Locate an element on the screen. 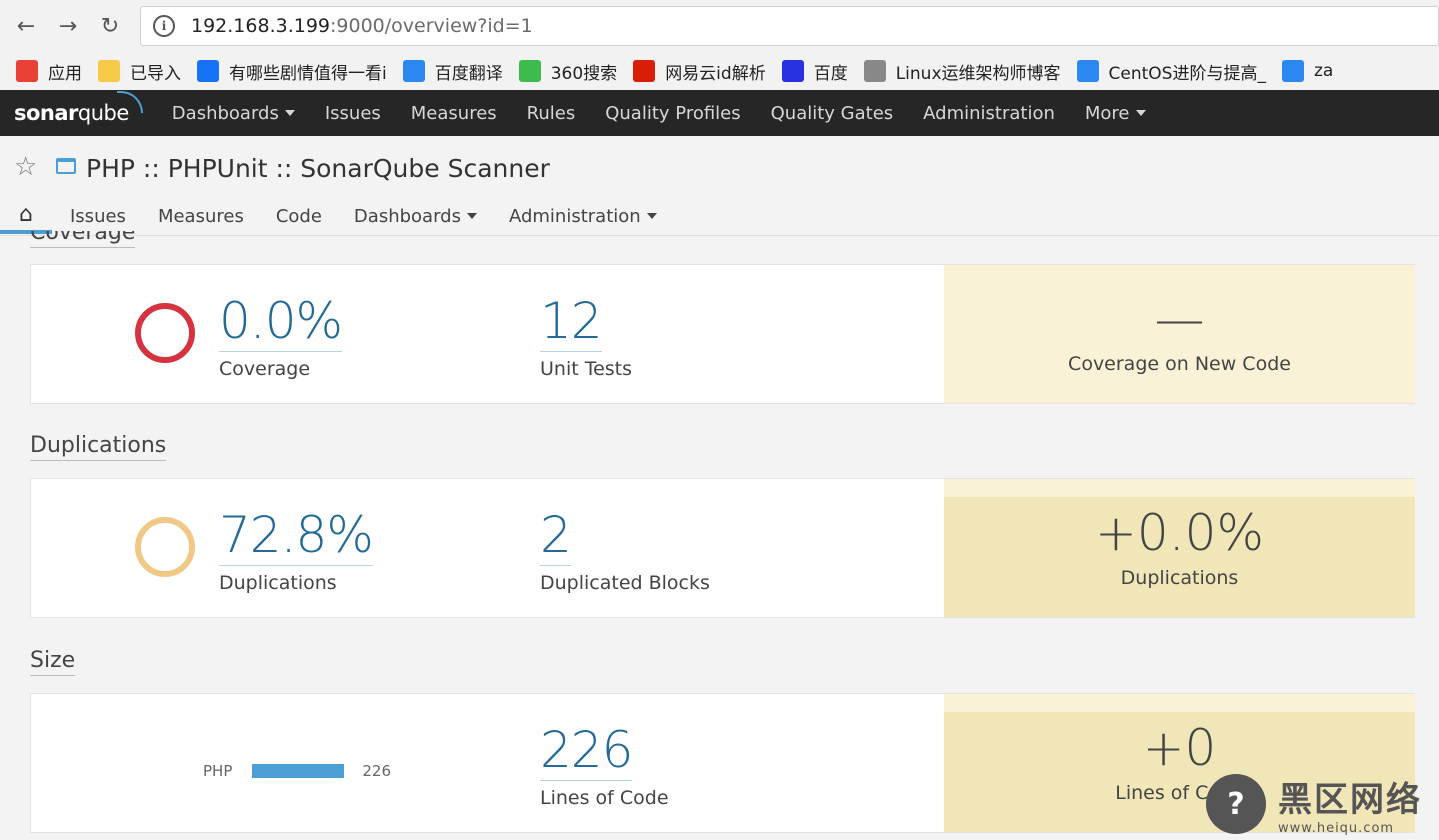  centos-icon is located at coordinates (1087, 71).